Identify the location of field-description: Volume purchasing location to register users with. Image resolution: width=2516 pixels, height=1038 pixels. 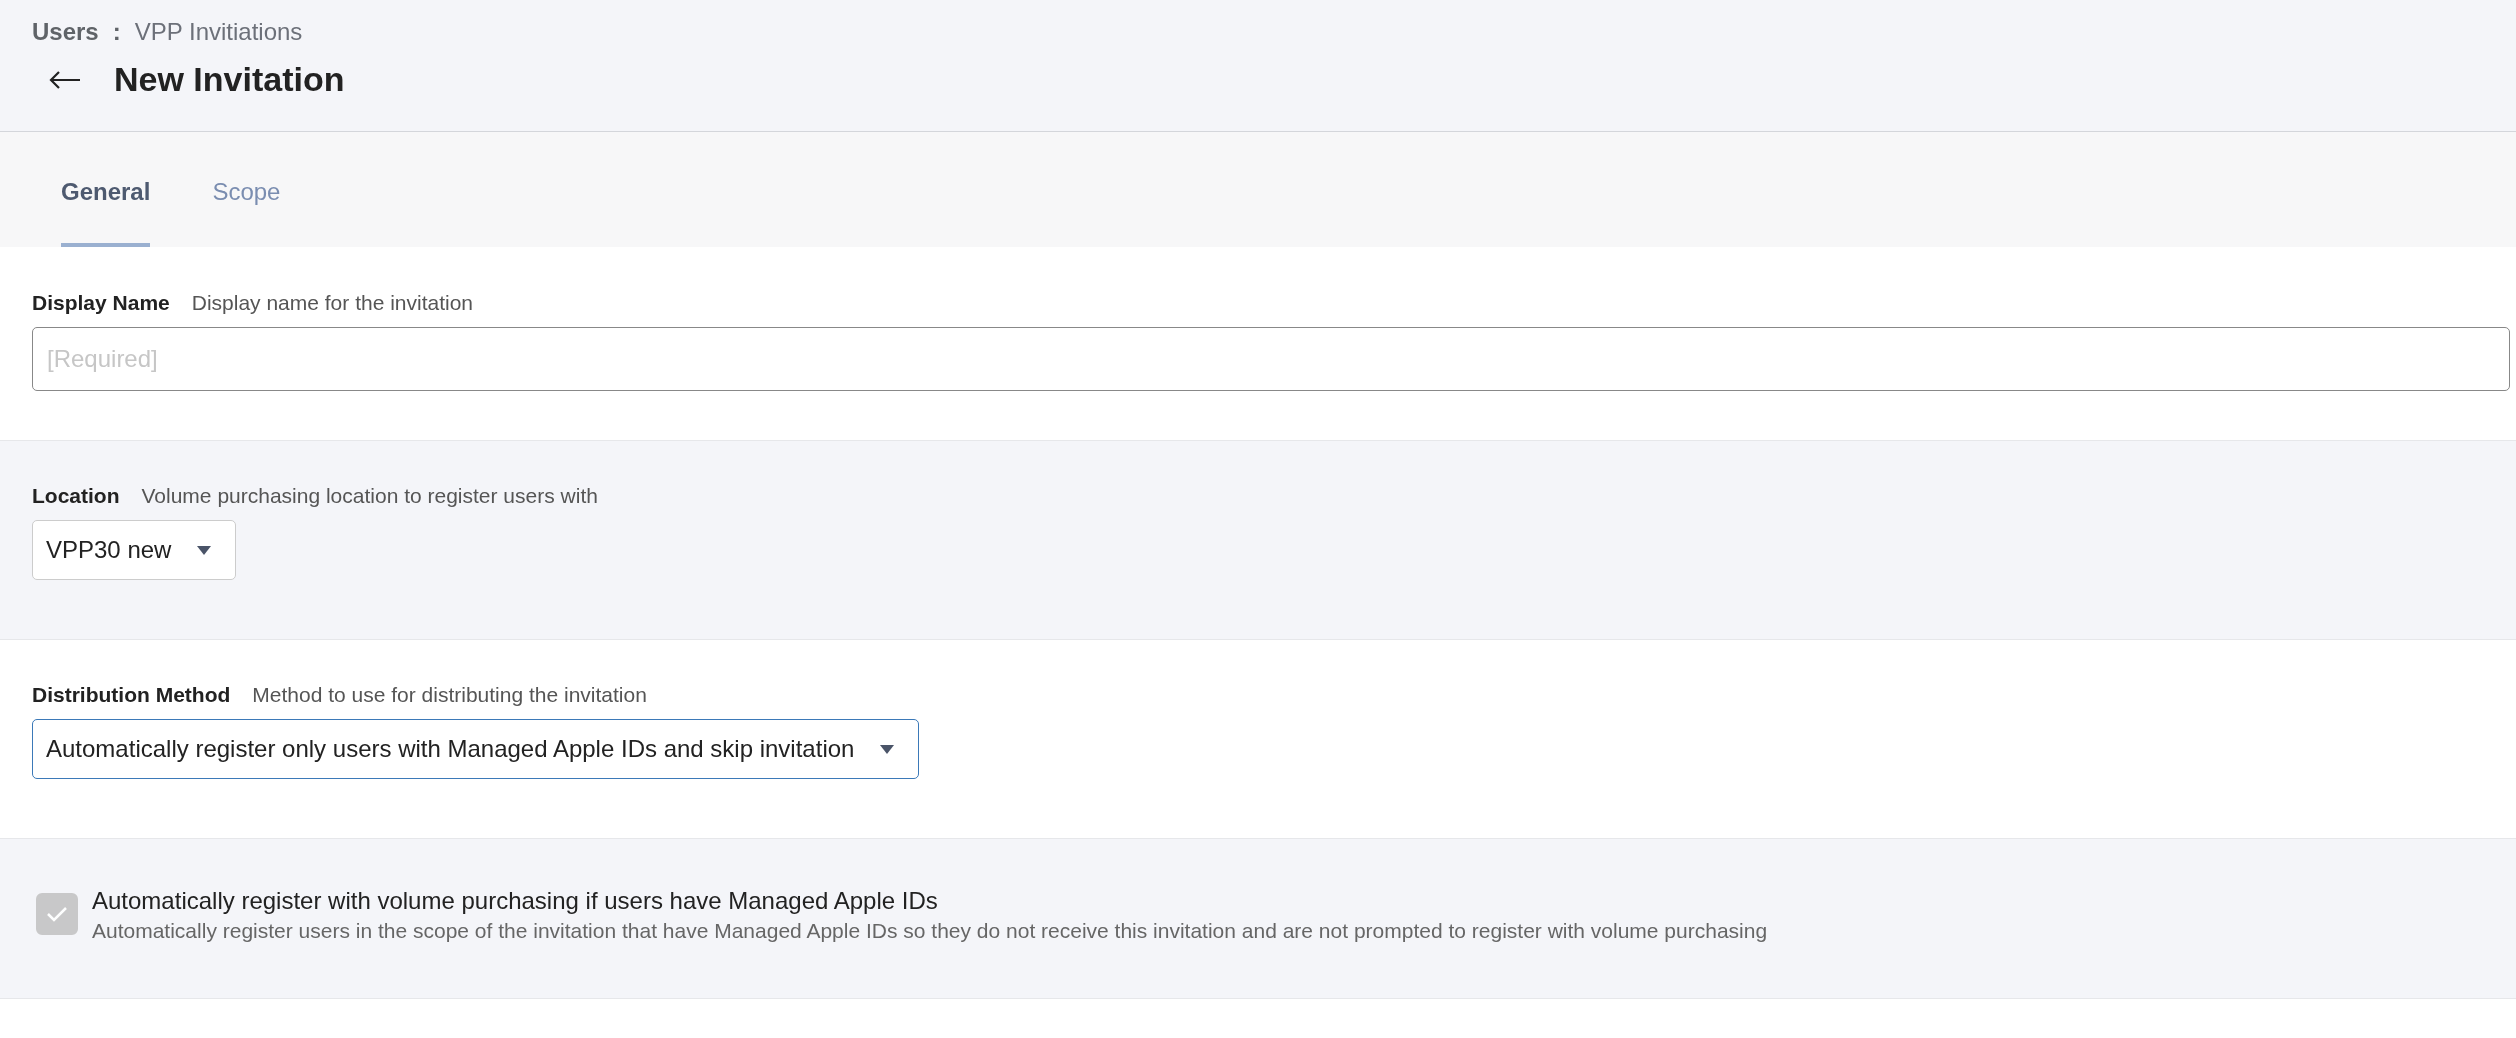
(369, 496).